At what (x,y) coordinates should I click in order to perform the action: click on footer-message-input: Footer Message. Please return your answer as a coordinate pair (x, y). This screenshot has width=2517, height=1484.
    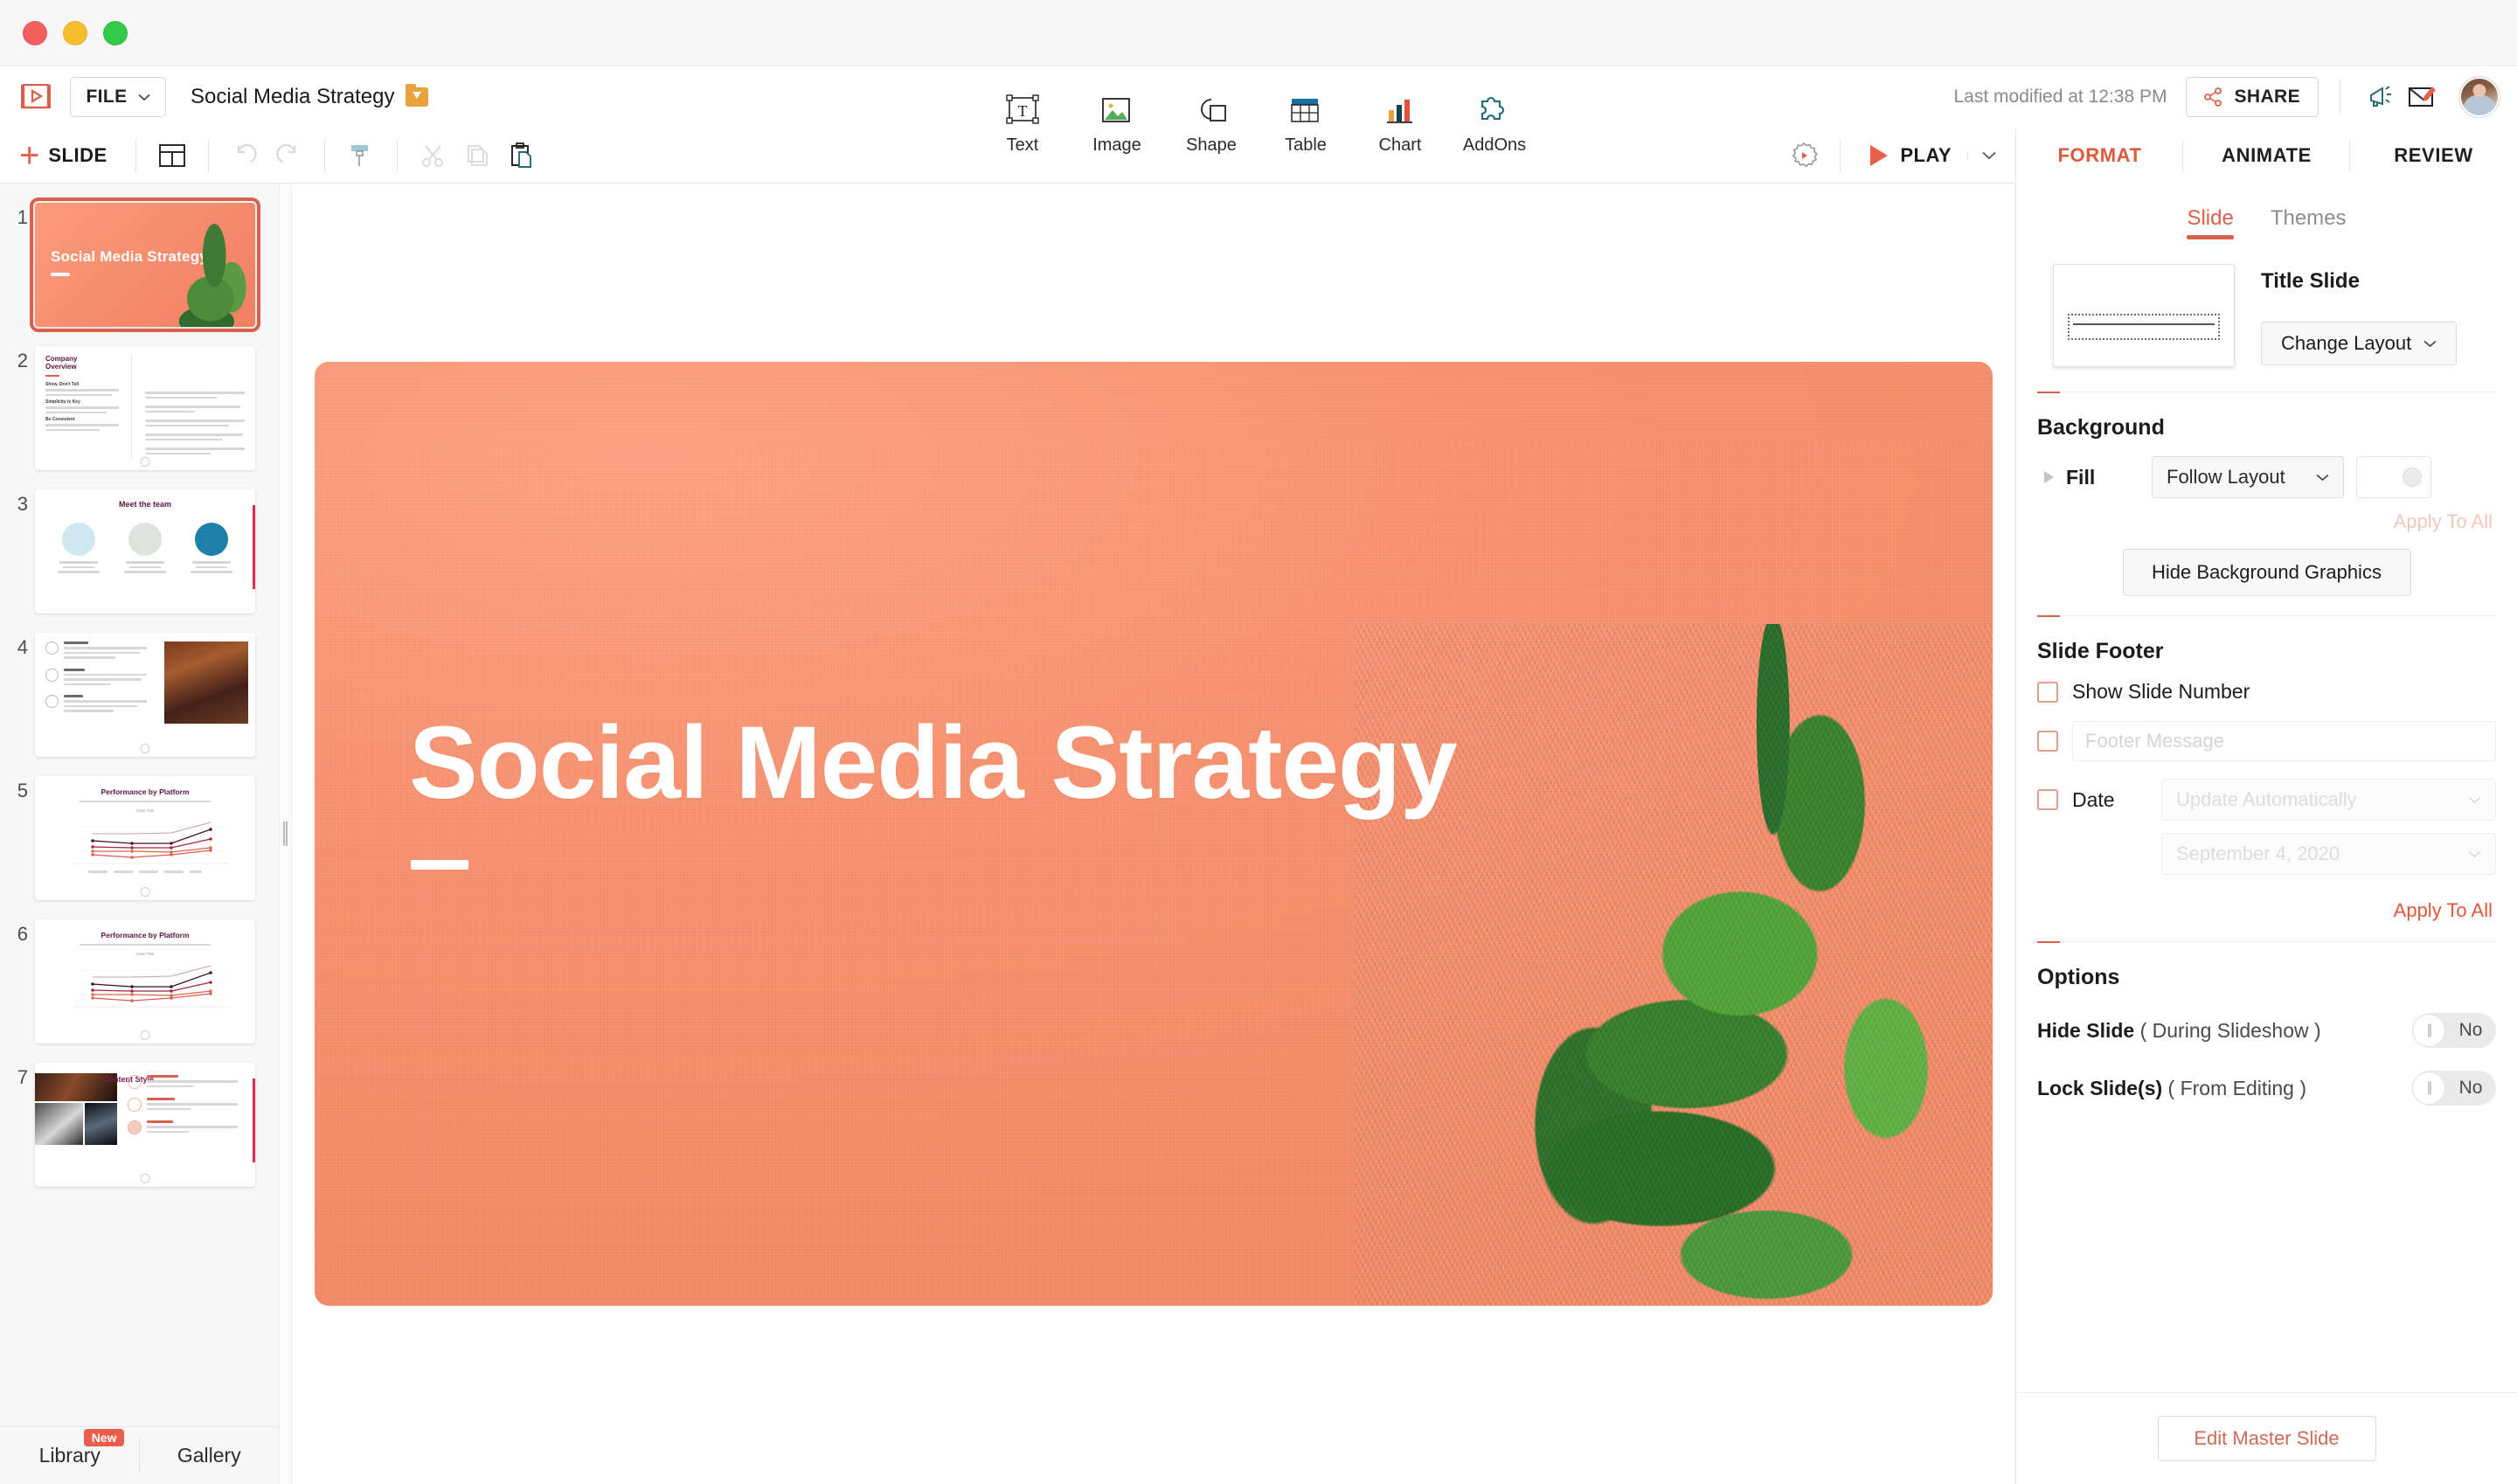
    Looking at the image, I should click on (2284, 741).